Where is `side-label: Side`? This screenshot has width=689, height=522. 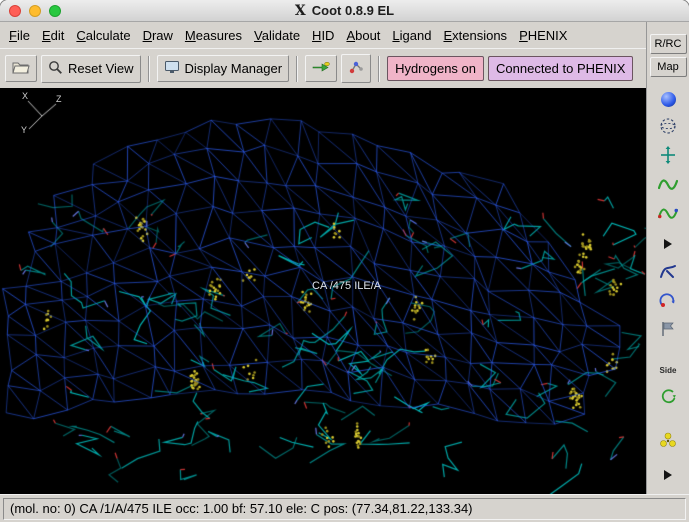
side-label: Side is located at coordinates (668, 370).